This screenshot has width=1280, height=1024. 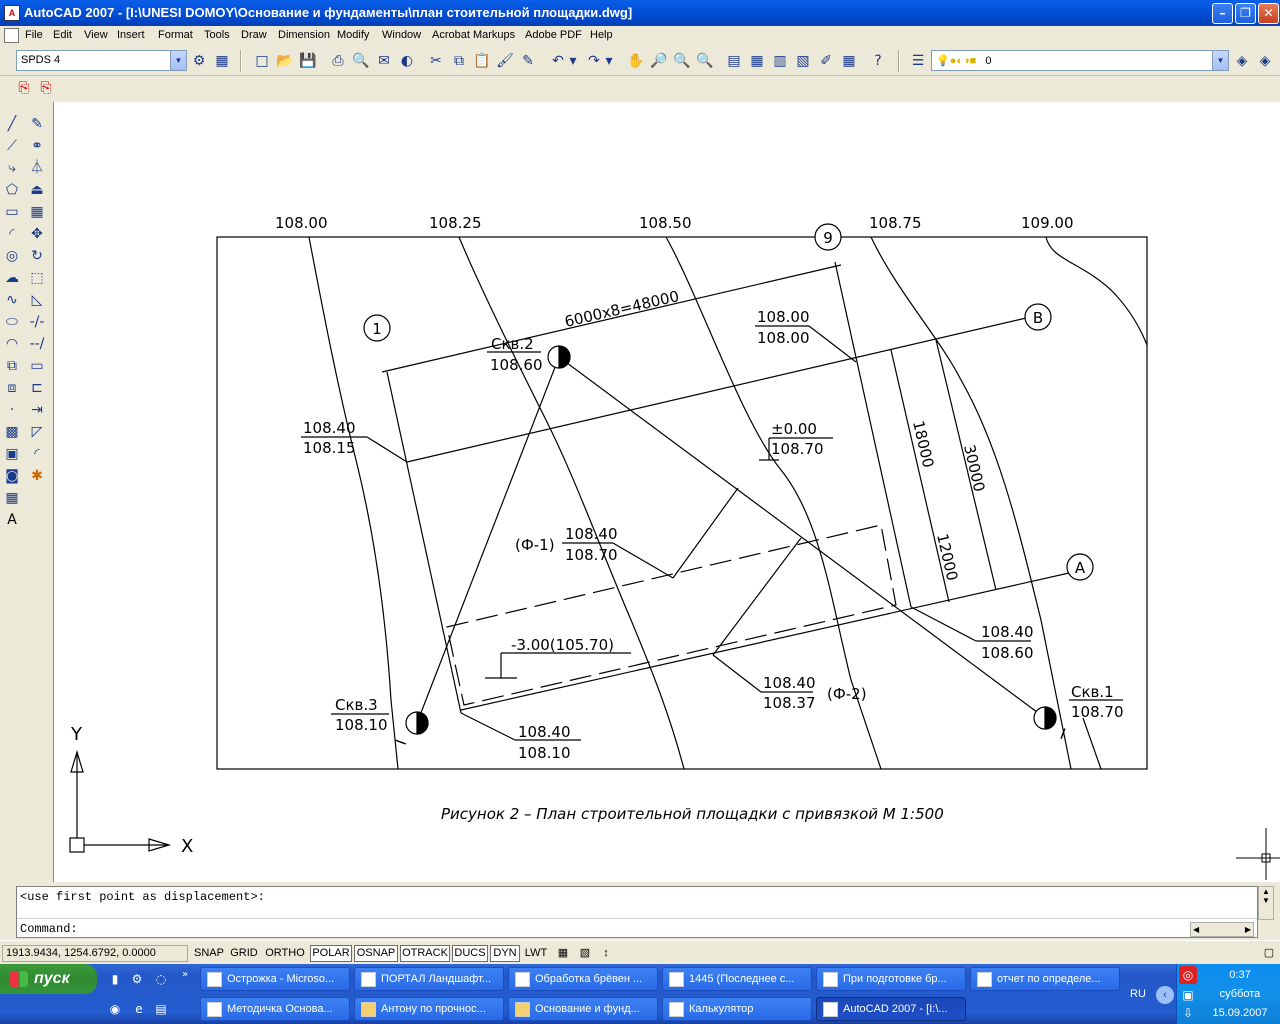 What do you see at coordinates (436, 61) in the screenshot?
I see `cut-icon: ✂` at bounding box center [436, 61].